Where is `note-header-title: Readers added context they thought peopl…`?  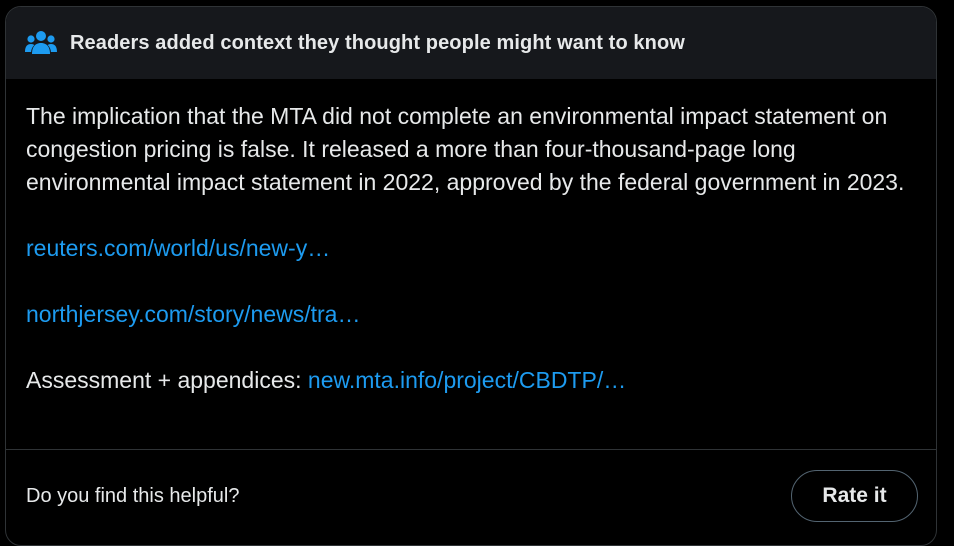 note-header-title: Readers added context they thought peopl… is located at coordinates (377, 42).